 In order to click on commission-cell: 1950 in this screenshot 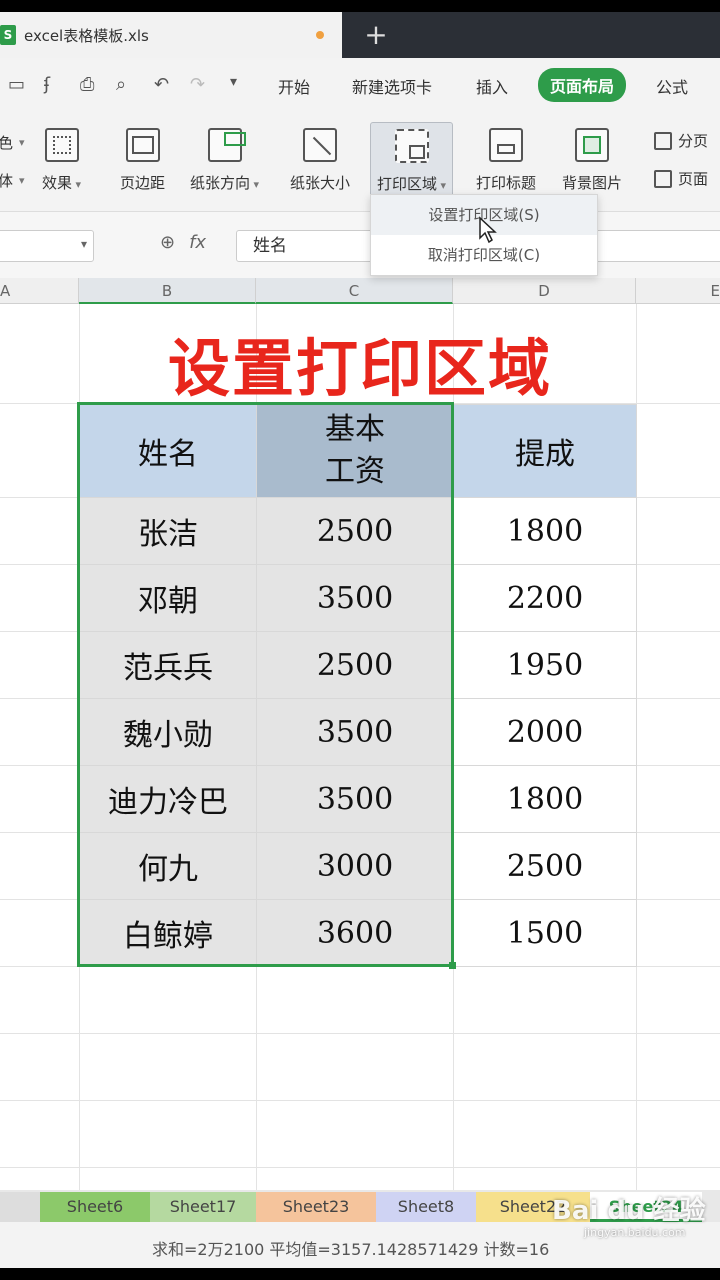, I will do `click(545, 665)`.